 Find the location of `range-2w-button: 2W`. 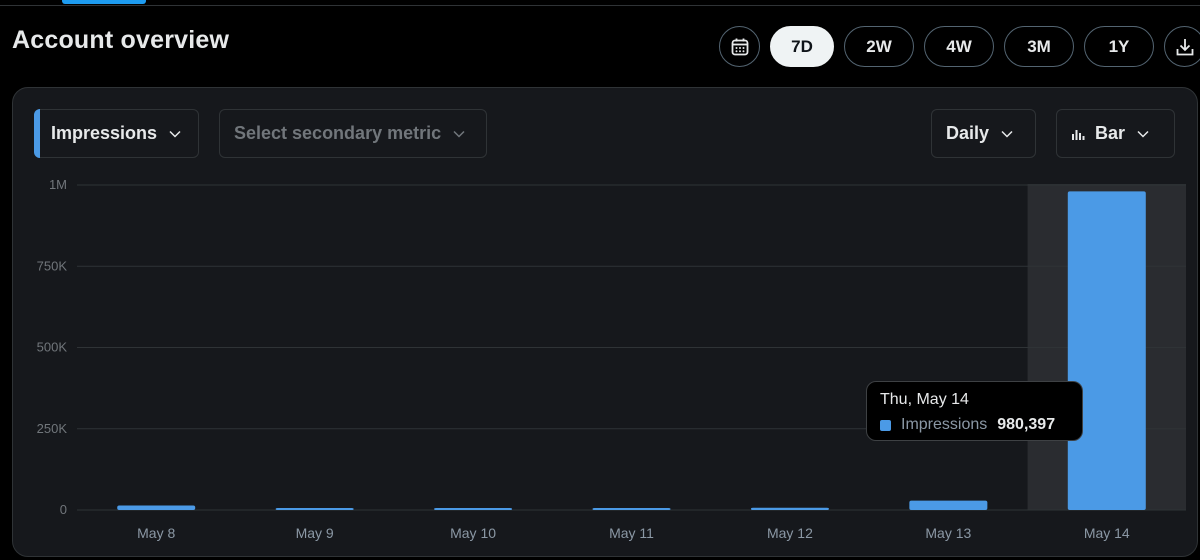

range-2w-button: 2W is located at coordinates (879, 46).